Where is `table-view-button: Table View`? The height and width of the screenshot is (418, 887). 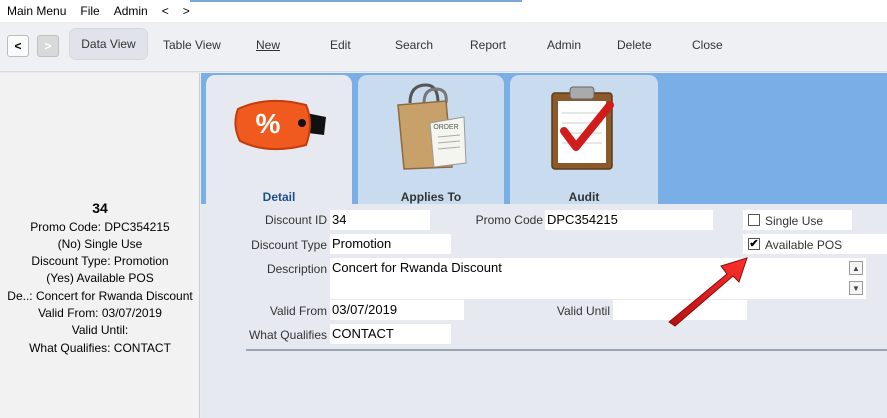
table-view-button: Table View is located at coordinates (192, 45).